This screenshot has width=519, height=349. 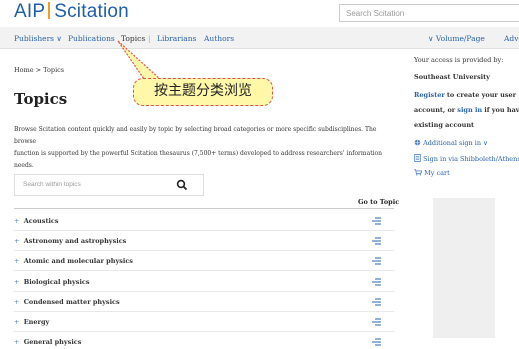 What do you see at coordinates (52, 184) in the screenshot?
I see `topic-search-placeholder: Search within topics` at bounding box center [52, 184].